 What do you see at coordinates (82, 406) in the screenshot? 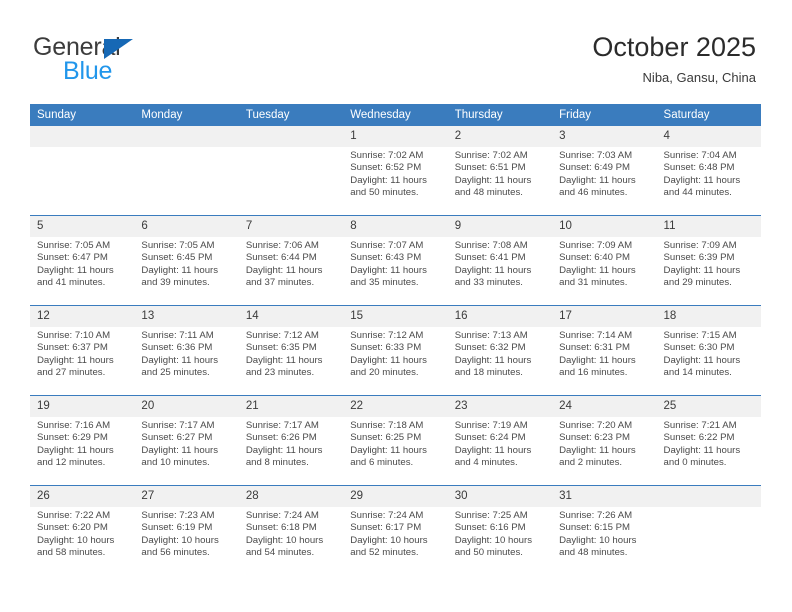
I see `day-number: 19` at bounding box center [82, 406].